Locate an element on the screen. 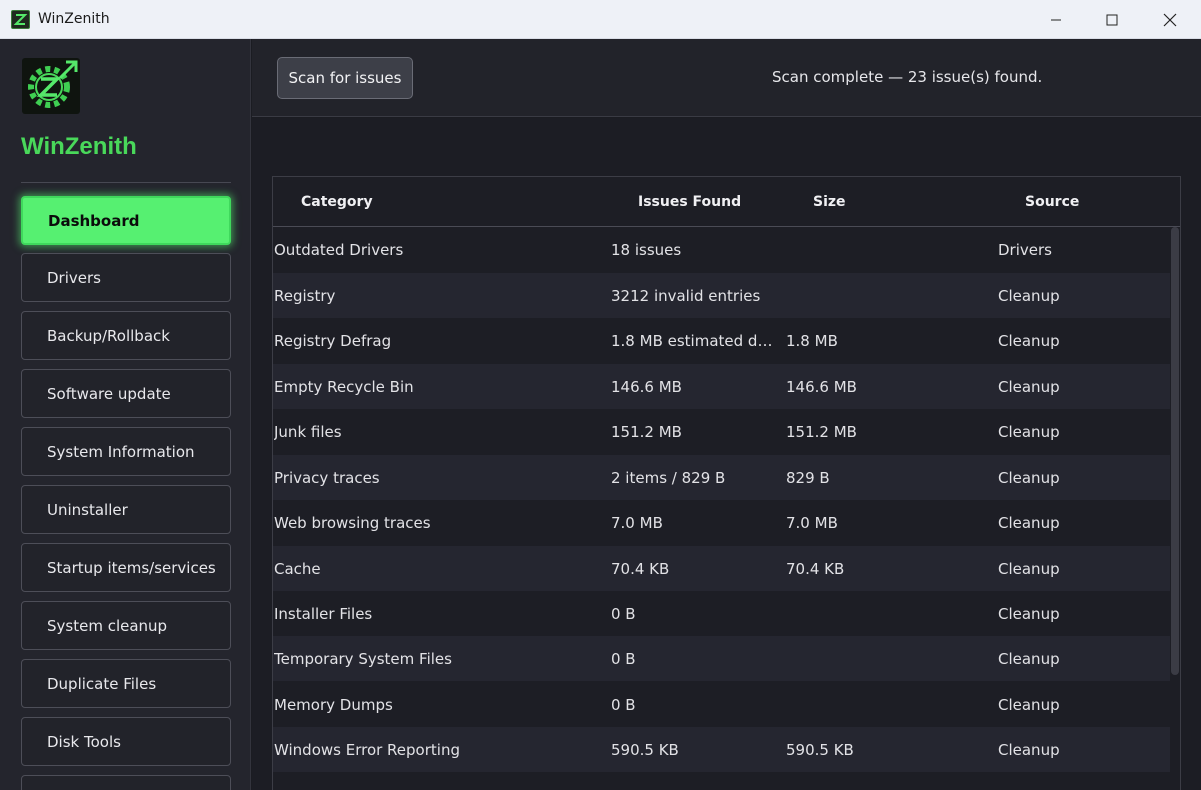  cell-category: Registry is located at coordinates (305, 296).